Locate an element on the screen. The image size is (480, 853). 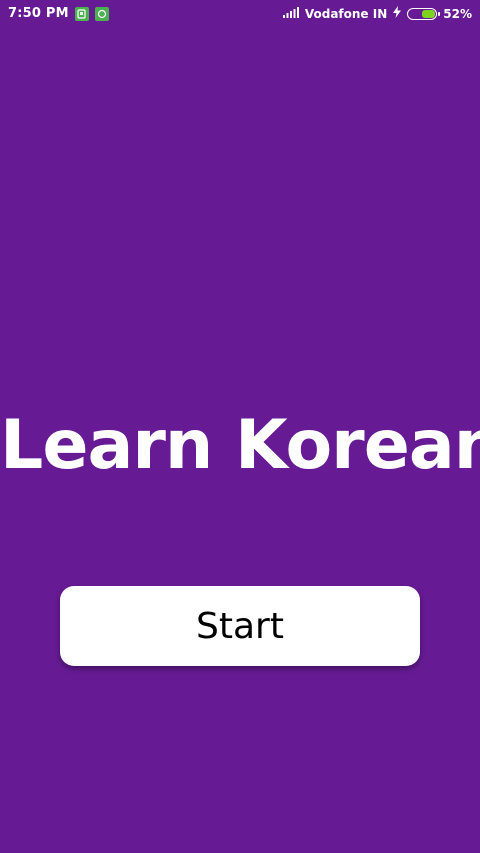
battery-percent: 52% is located at coordinates (457, 14).